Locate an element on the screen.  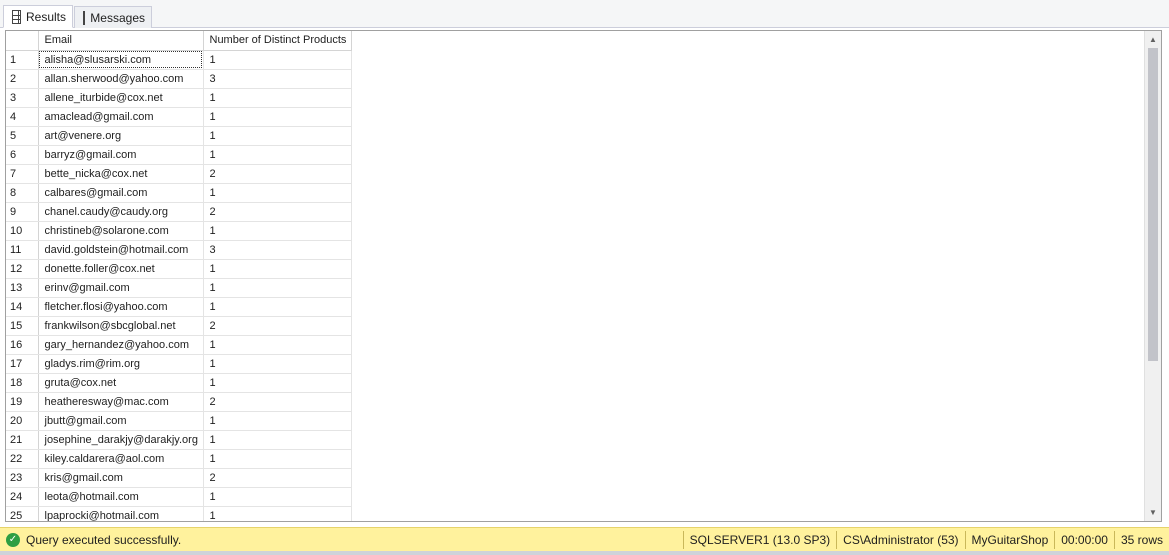
table-row: 13 erinv@gmail.com 1 is located at coordinates (179, 288).